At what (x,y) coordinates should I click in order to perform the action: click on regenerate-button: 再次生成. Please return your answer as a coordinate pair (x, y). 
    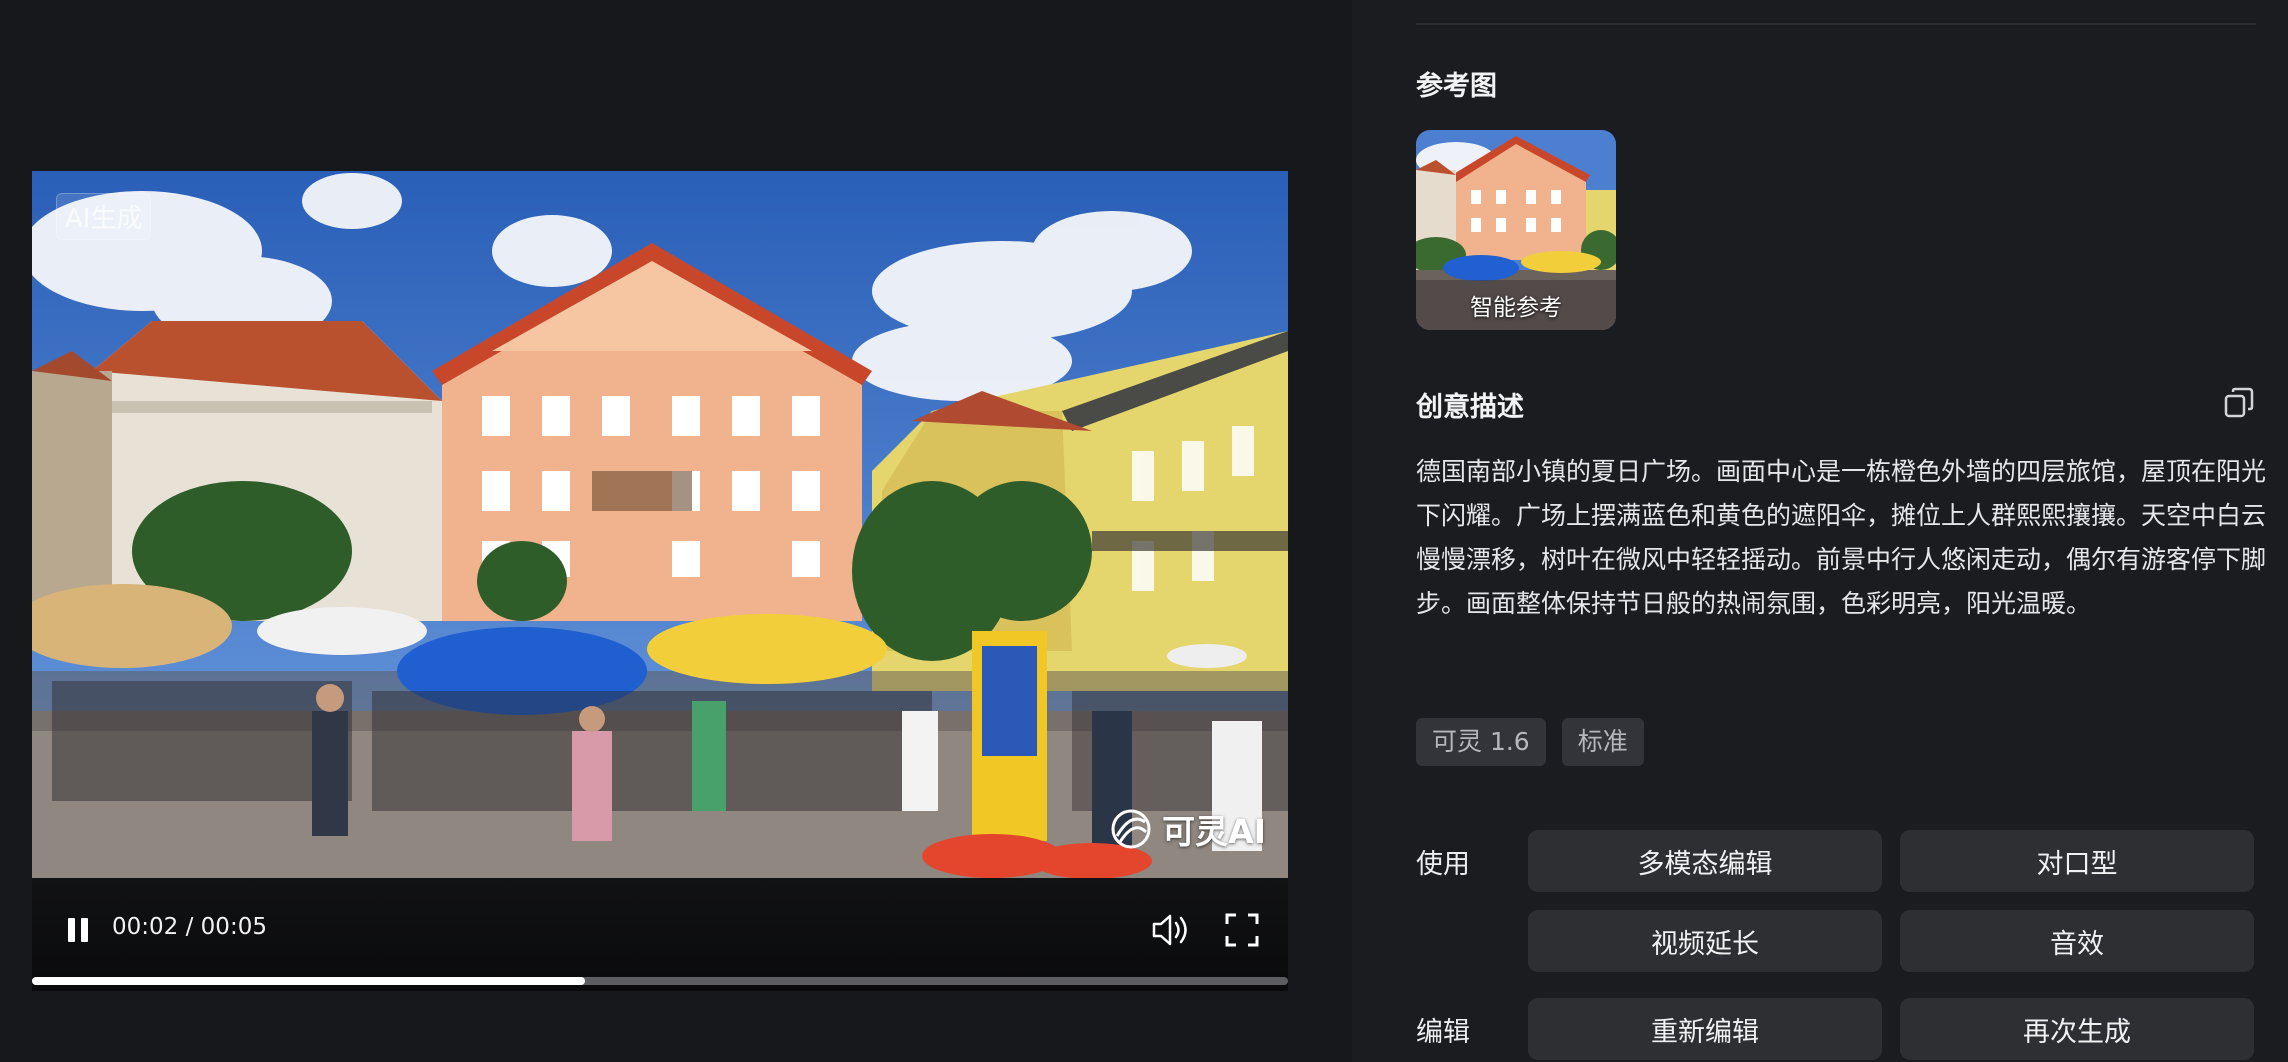
    Looking at the image, I should click on (2077, 1029).